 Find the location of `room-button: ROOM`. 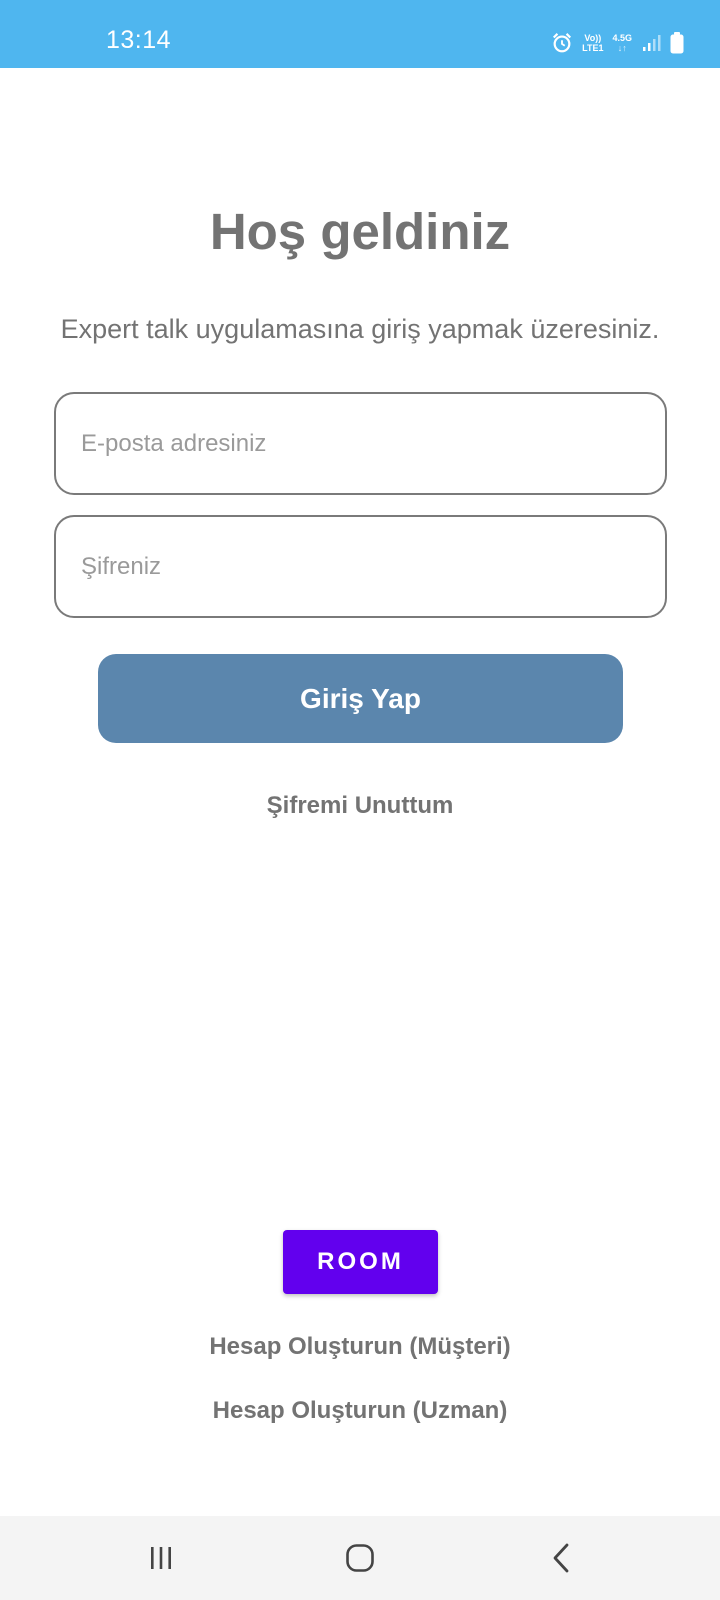

room-button: ROOM is located at coordinates (360, 1262).